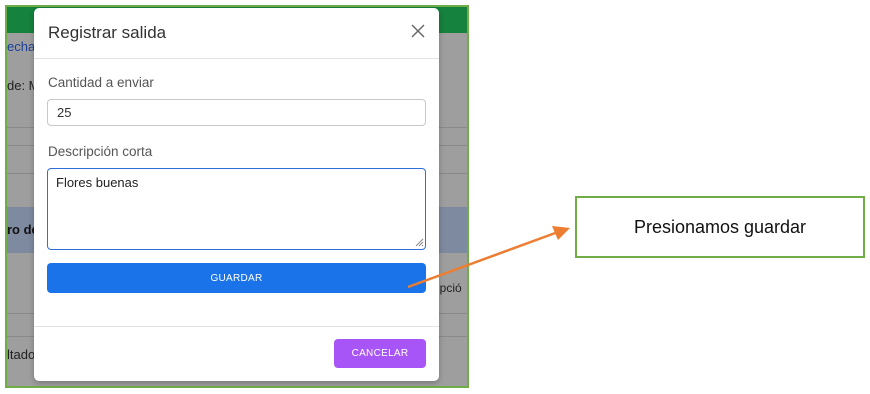 The height and width of the screenshot is (394, 870). I want to click on annotation-text: Presionamos guardar, so click(720, 226).